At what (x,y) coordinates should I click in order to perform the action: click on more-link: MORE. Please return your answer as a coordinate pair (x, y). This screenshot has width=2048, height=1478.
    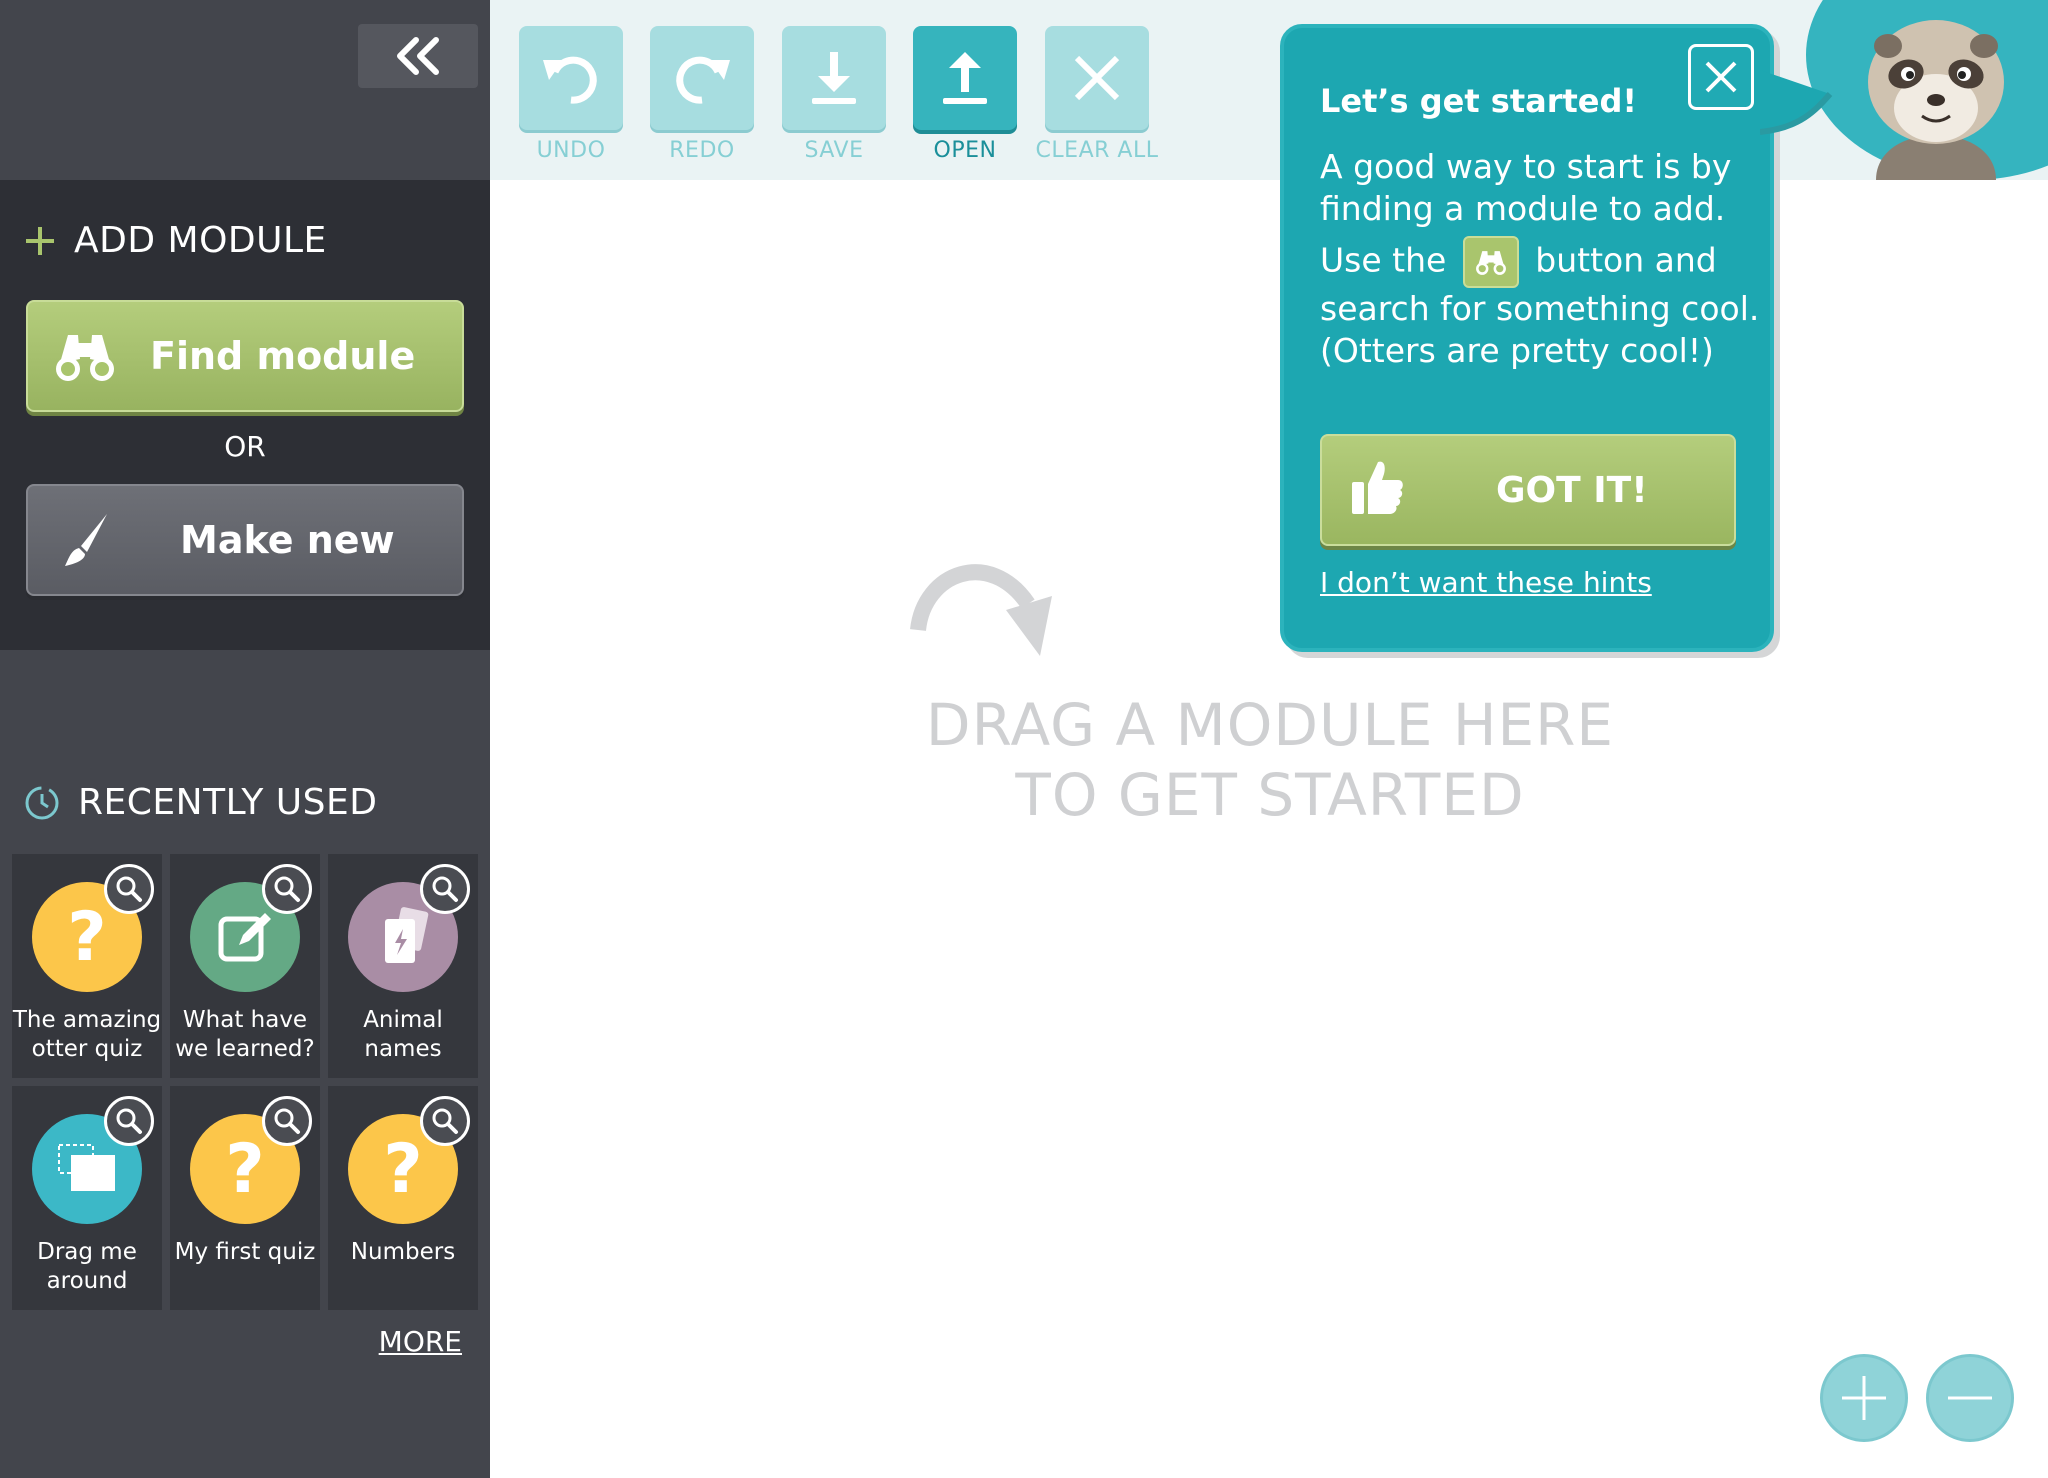
    Looking at the image, I should click on (420, 1341).